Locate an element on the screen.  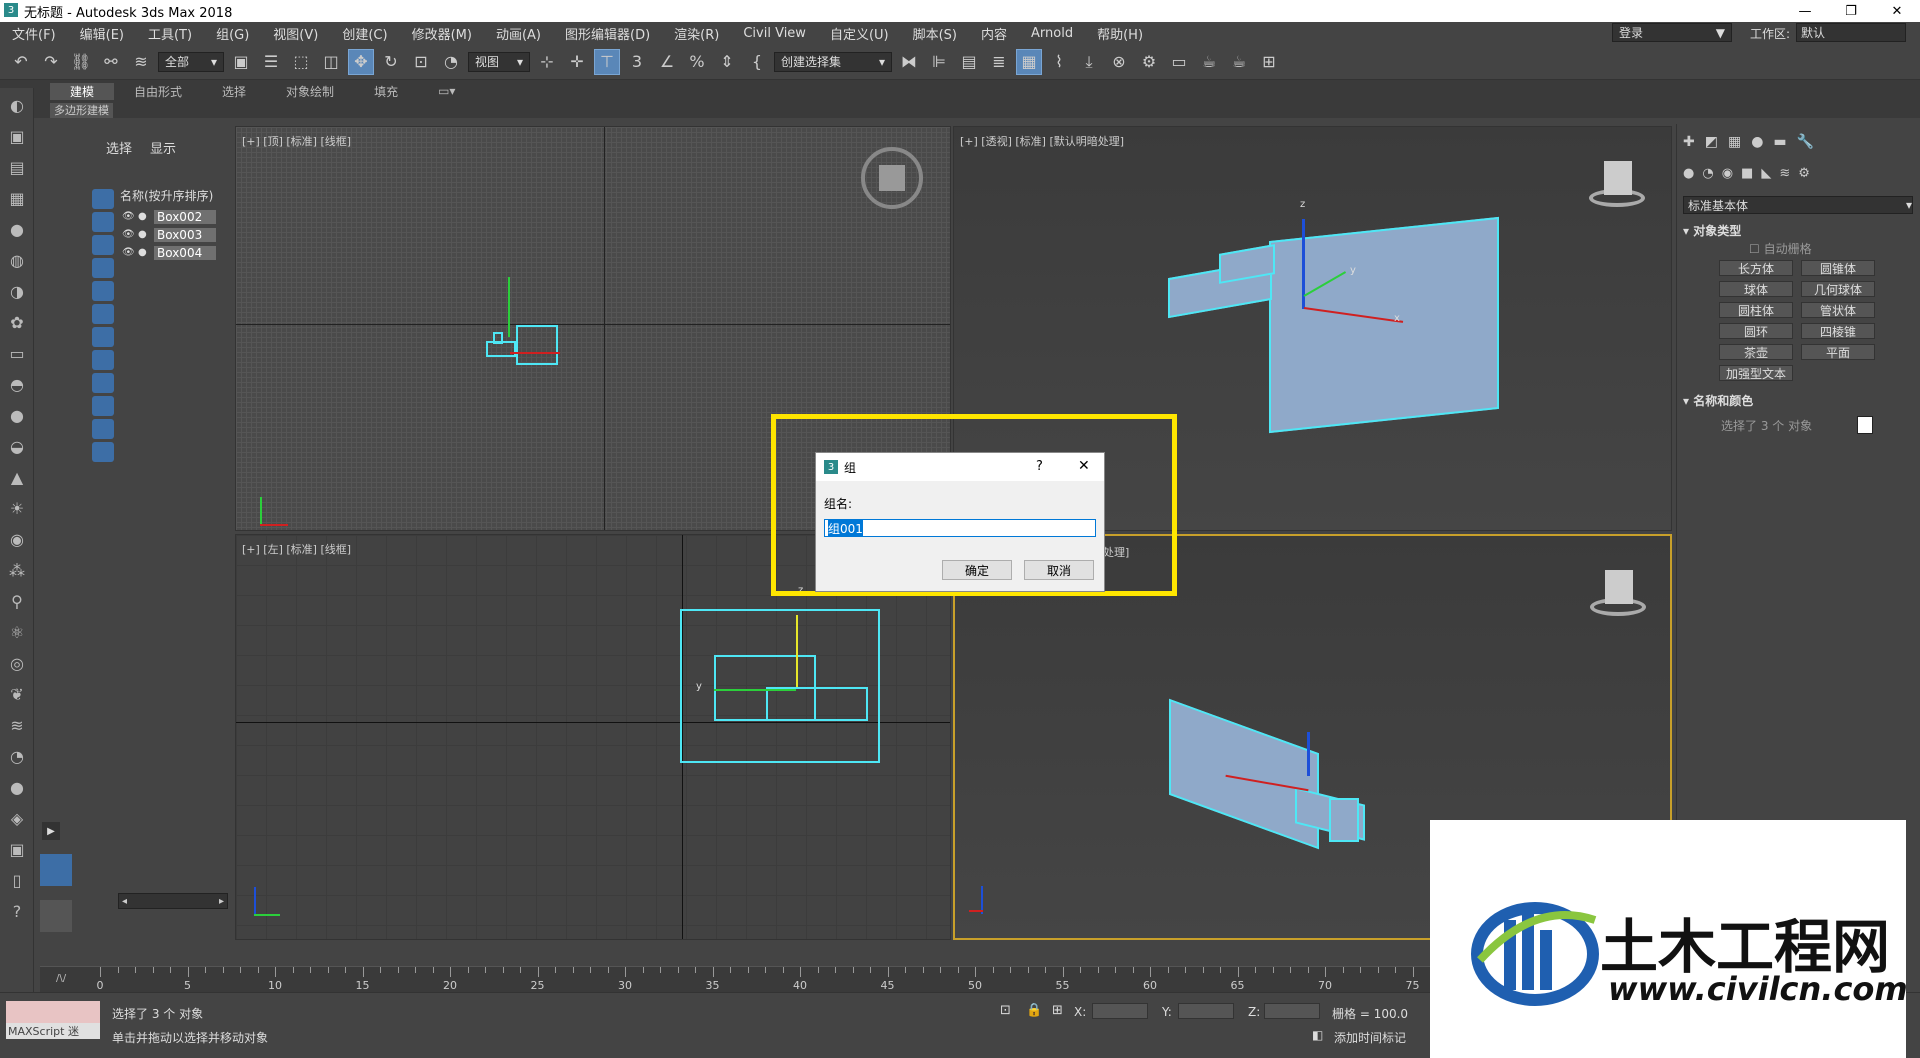
selection-filter-dropdown: 全部 ▾ is located at coordinates (191, 61).